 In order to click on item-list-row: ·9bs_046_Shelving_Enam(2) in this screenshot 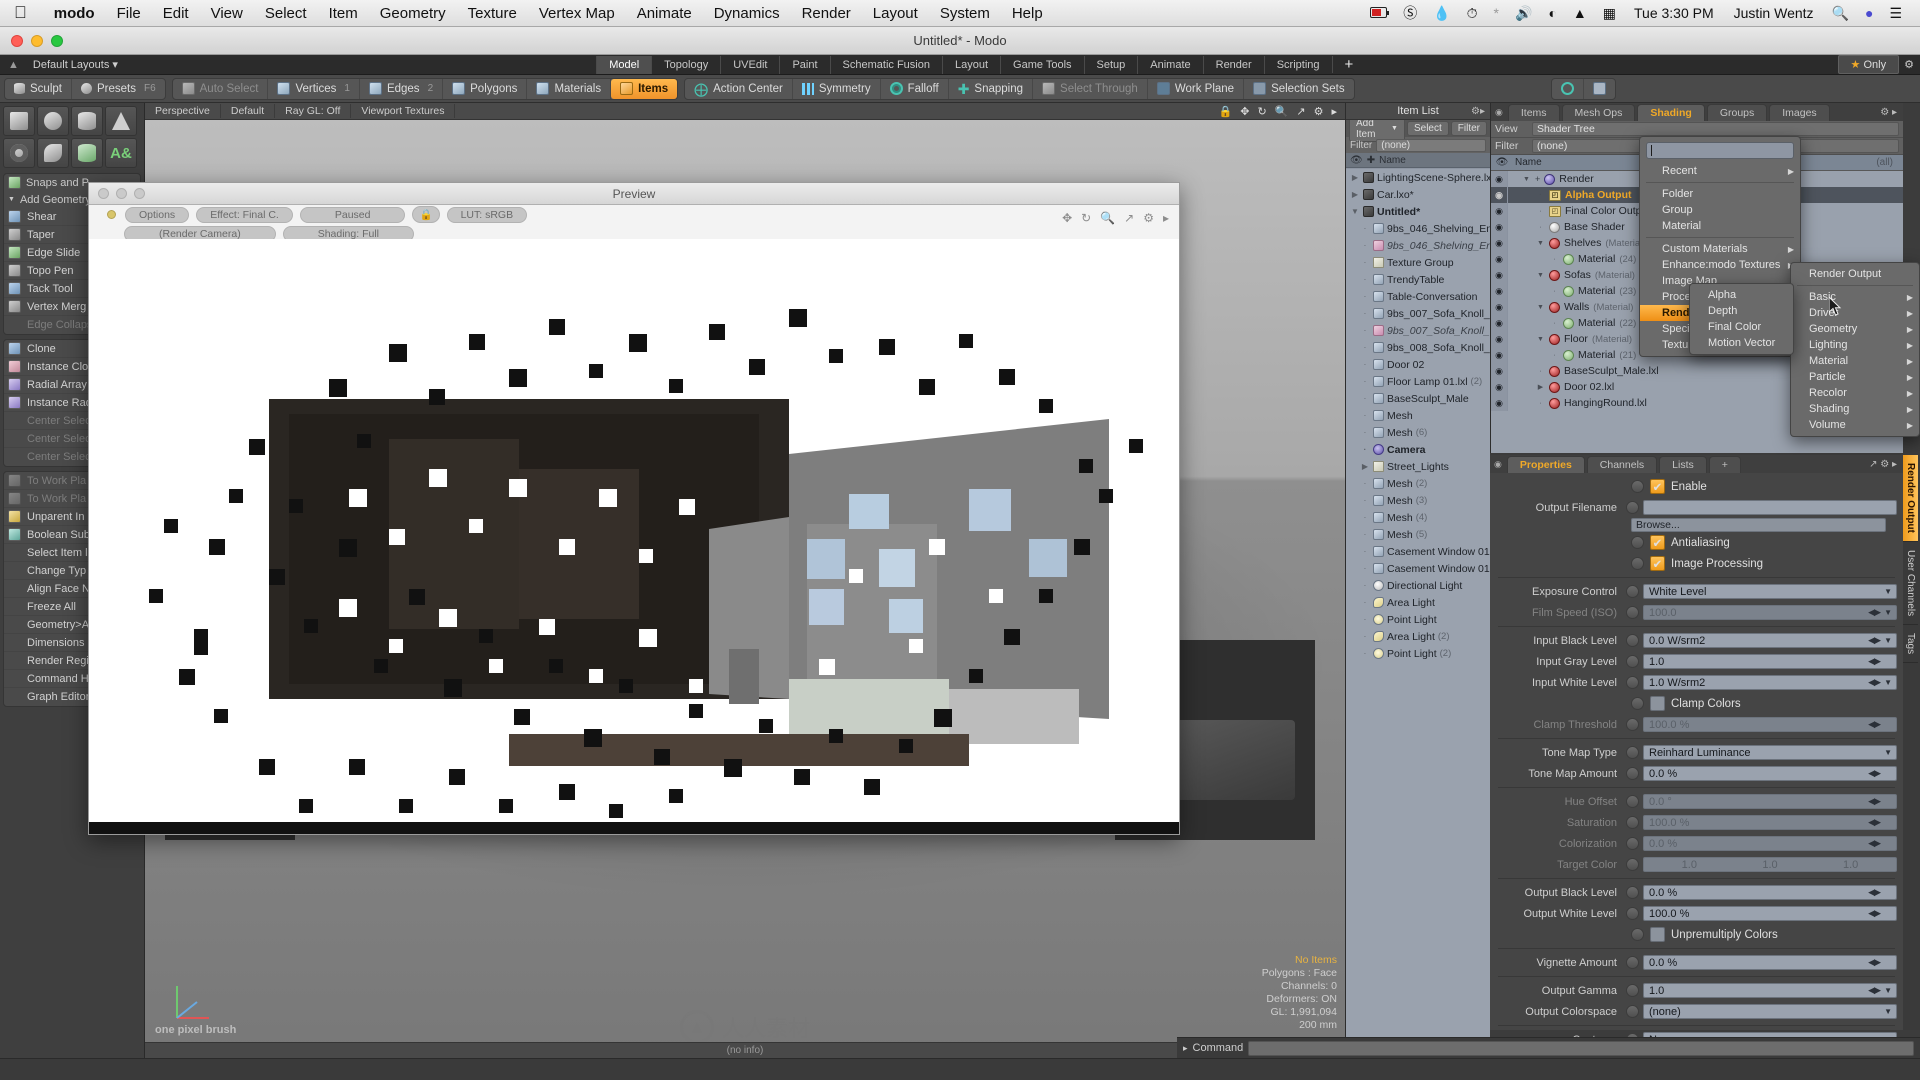, I will do `click(1418, 245)`.